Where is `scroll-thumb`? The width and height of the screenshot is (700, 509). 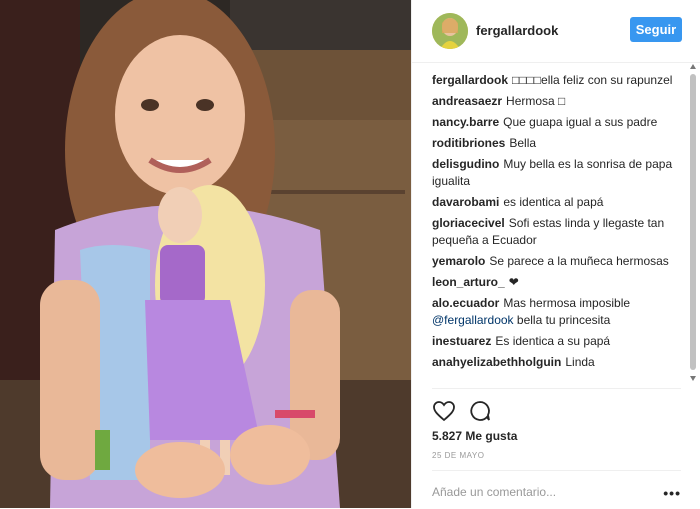
scroll-thumb is located at coordinates (693, 222).